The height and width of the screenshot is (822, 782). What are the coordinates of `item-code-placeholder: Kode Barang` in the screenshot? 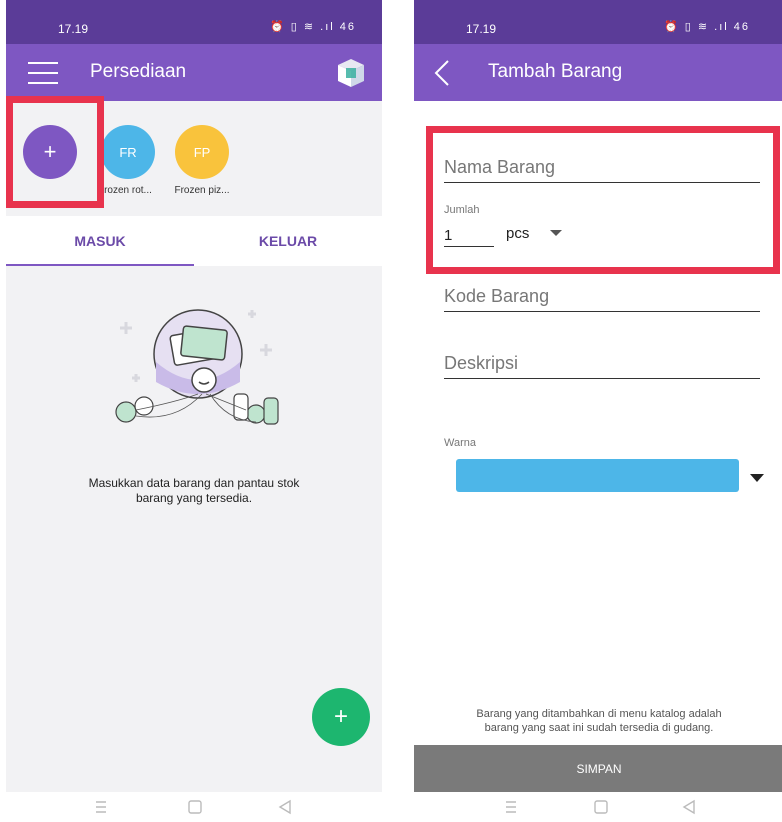 It's located at (497, 296).